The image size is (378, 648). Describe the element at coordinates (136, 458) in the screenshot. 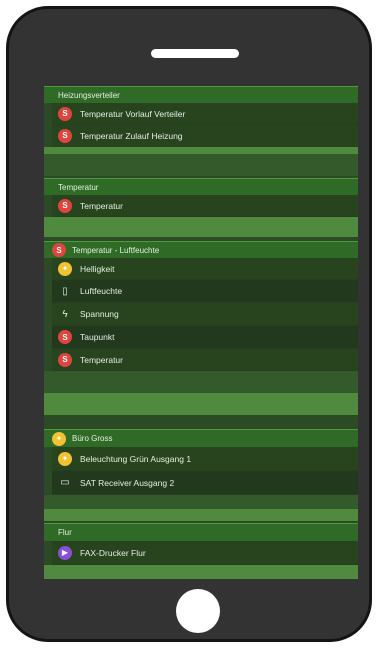

I see `item-label: Beleuchtung Grün Ausgang 1` at that location.